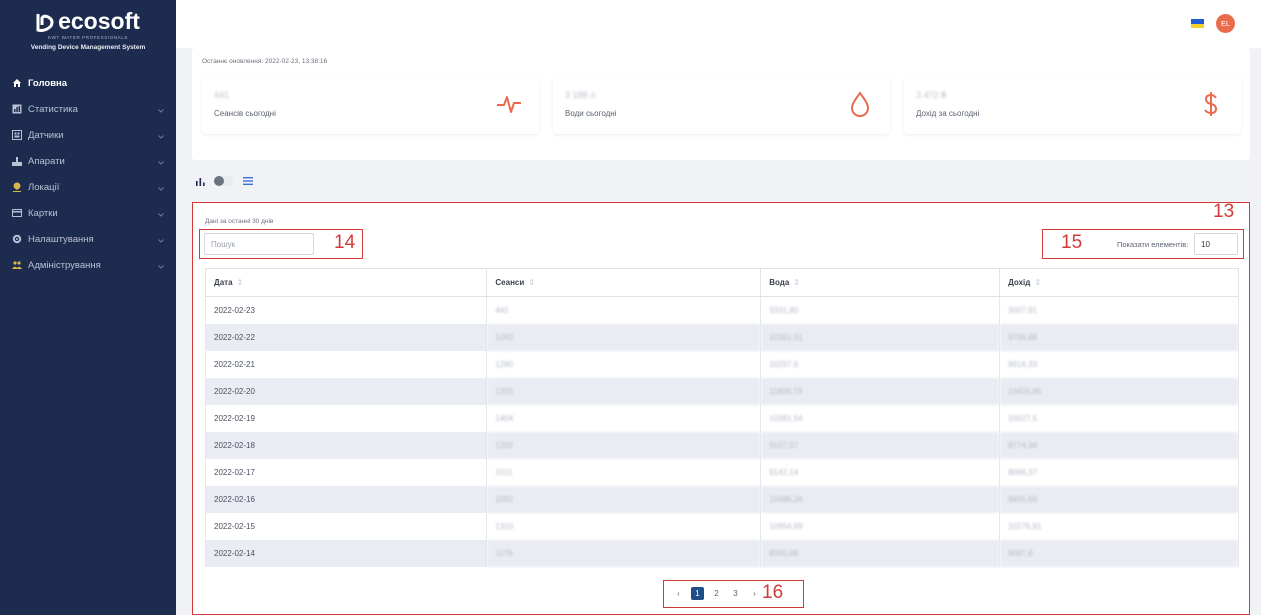 The width and height of the screenshot is (1261, 615). Describe the element at coordinates (88, 21) in the screenshot. I see `ecosoft-logo: ecosoft` at that location.